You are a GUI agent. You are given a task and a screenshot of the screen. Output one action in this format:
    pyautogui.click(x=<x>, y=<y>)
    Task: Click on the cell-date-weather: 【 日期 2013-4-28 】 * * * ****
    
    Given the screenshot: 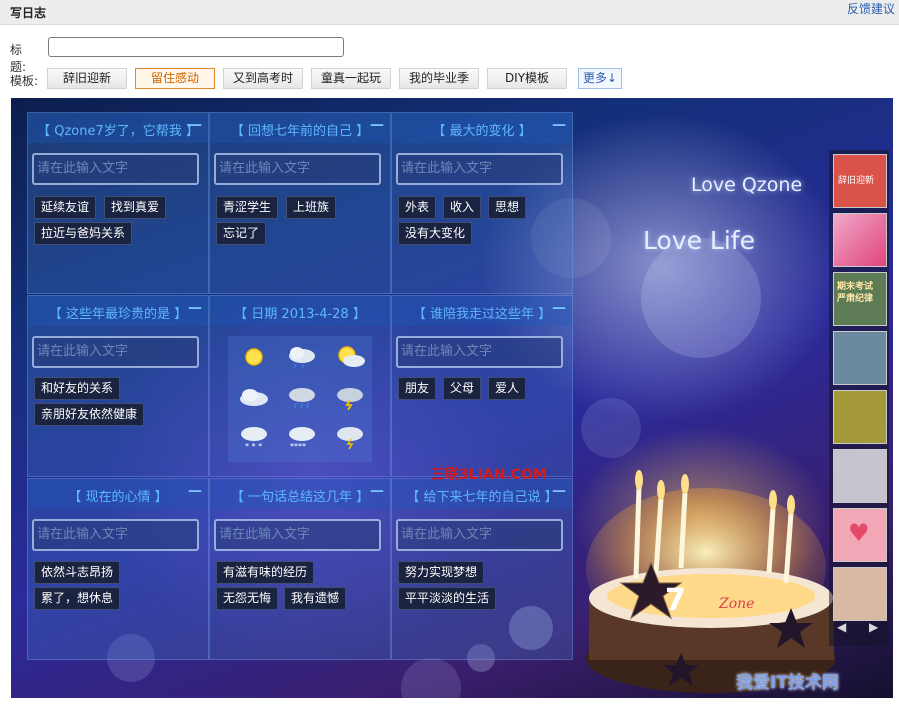 What is the action you would take?
    pyautogui.click(x=300, y=386)
    